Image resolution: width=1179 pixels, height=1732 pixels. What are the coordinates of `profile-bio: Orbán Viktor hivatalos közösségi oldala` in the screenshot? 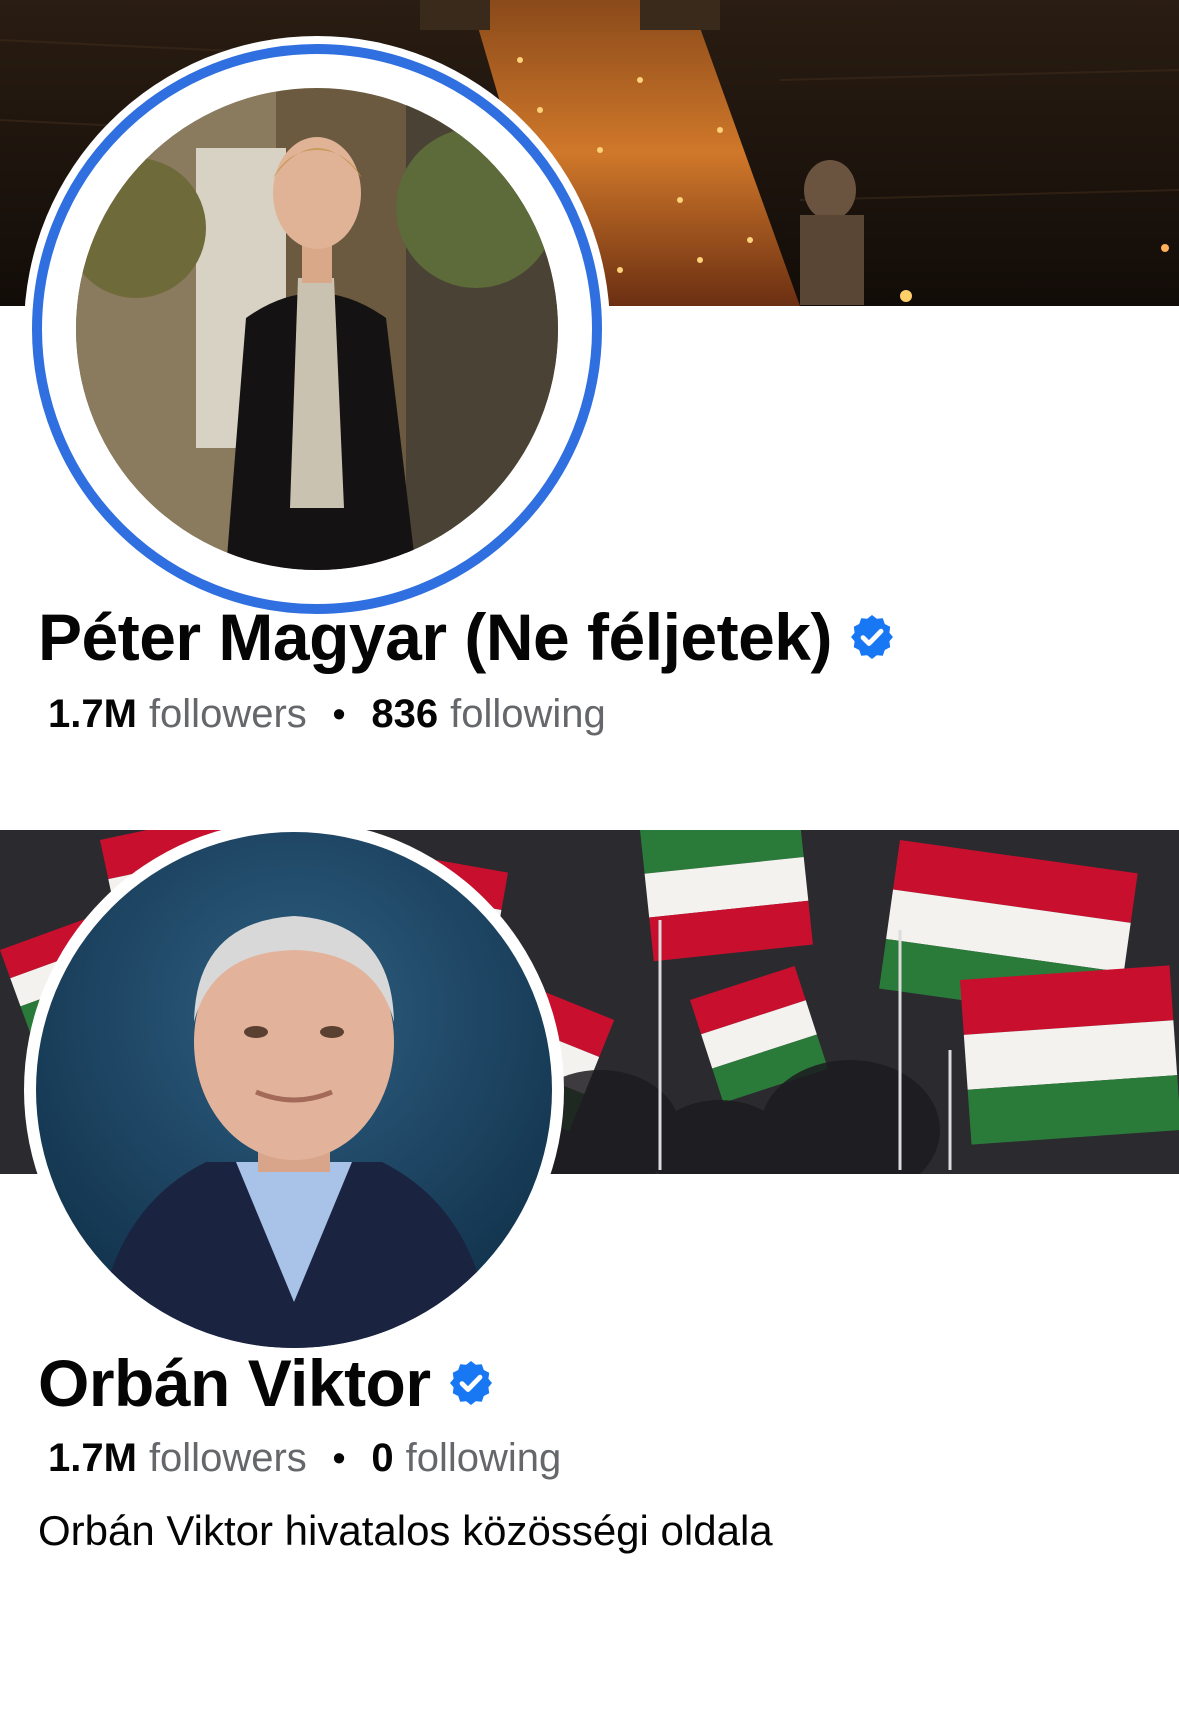 It's located at (405, 1530).